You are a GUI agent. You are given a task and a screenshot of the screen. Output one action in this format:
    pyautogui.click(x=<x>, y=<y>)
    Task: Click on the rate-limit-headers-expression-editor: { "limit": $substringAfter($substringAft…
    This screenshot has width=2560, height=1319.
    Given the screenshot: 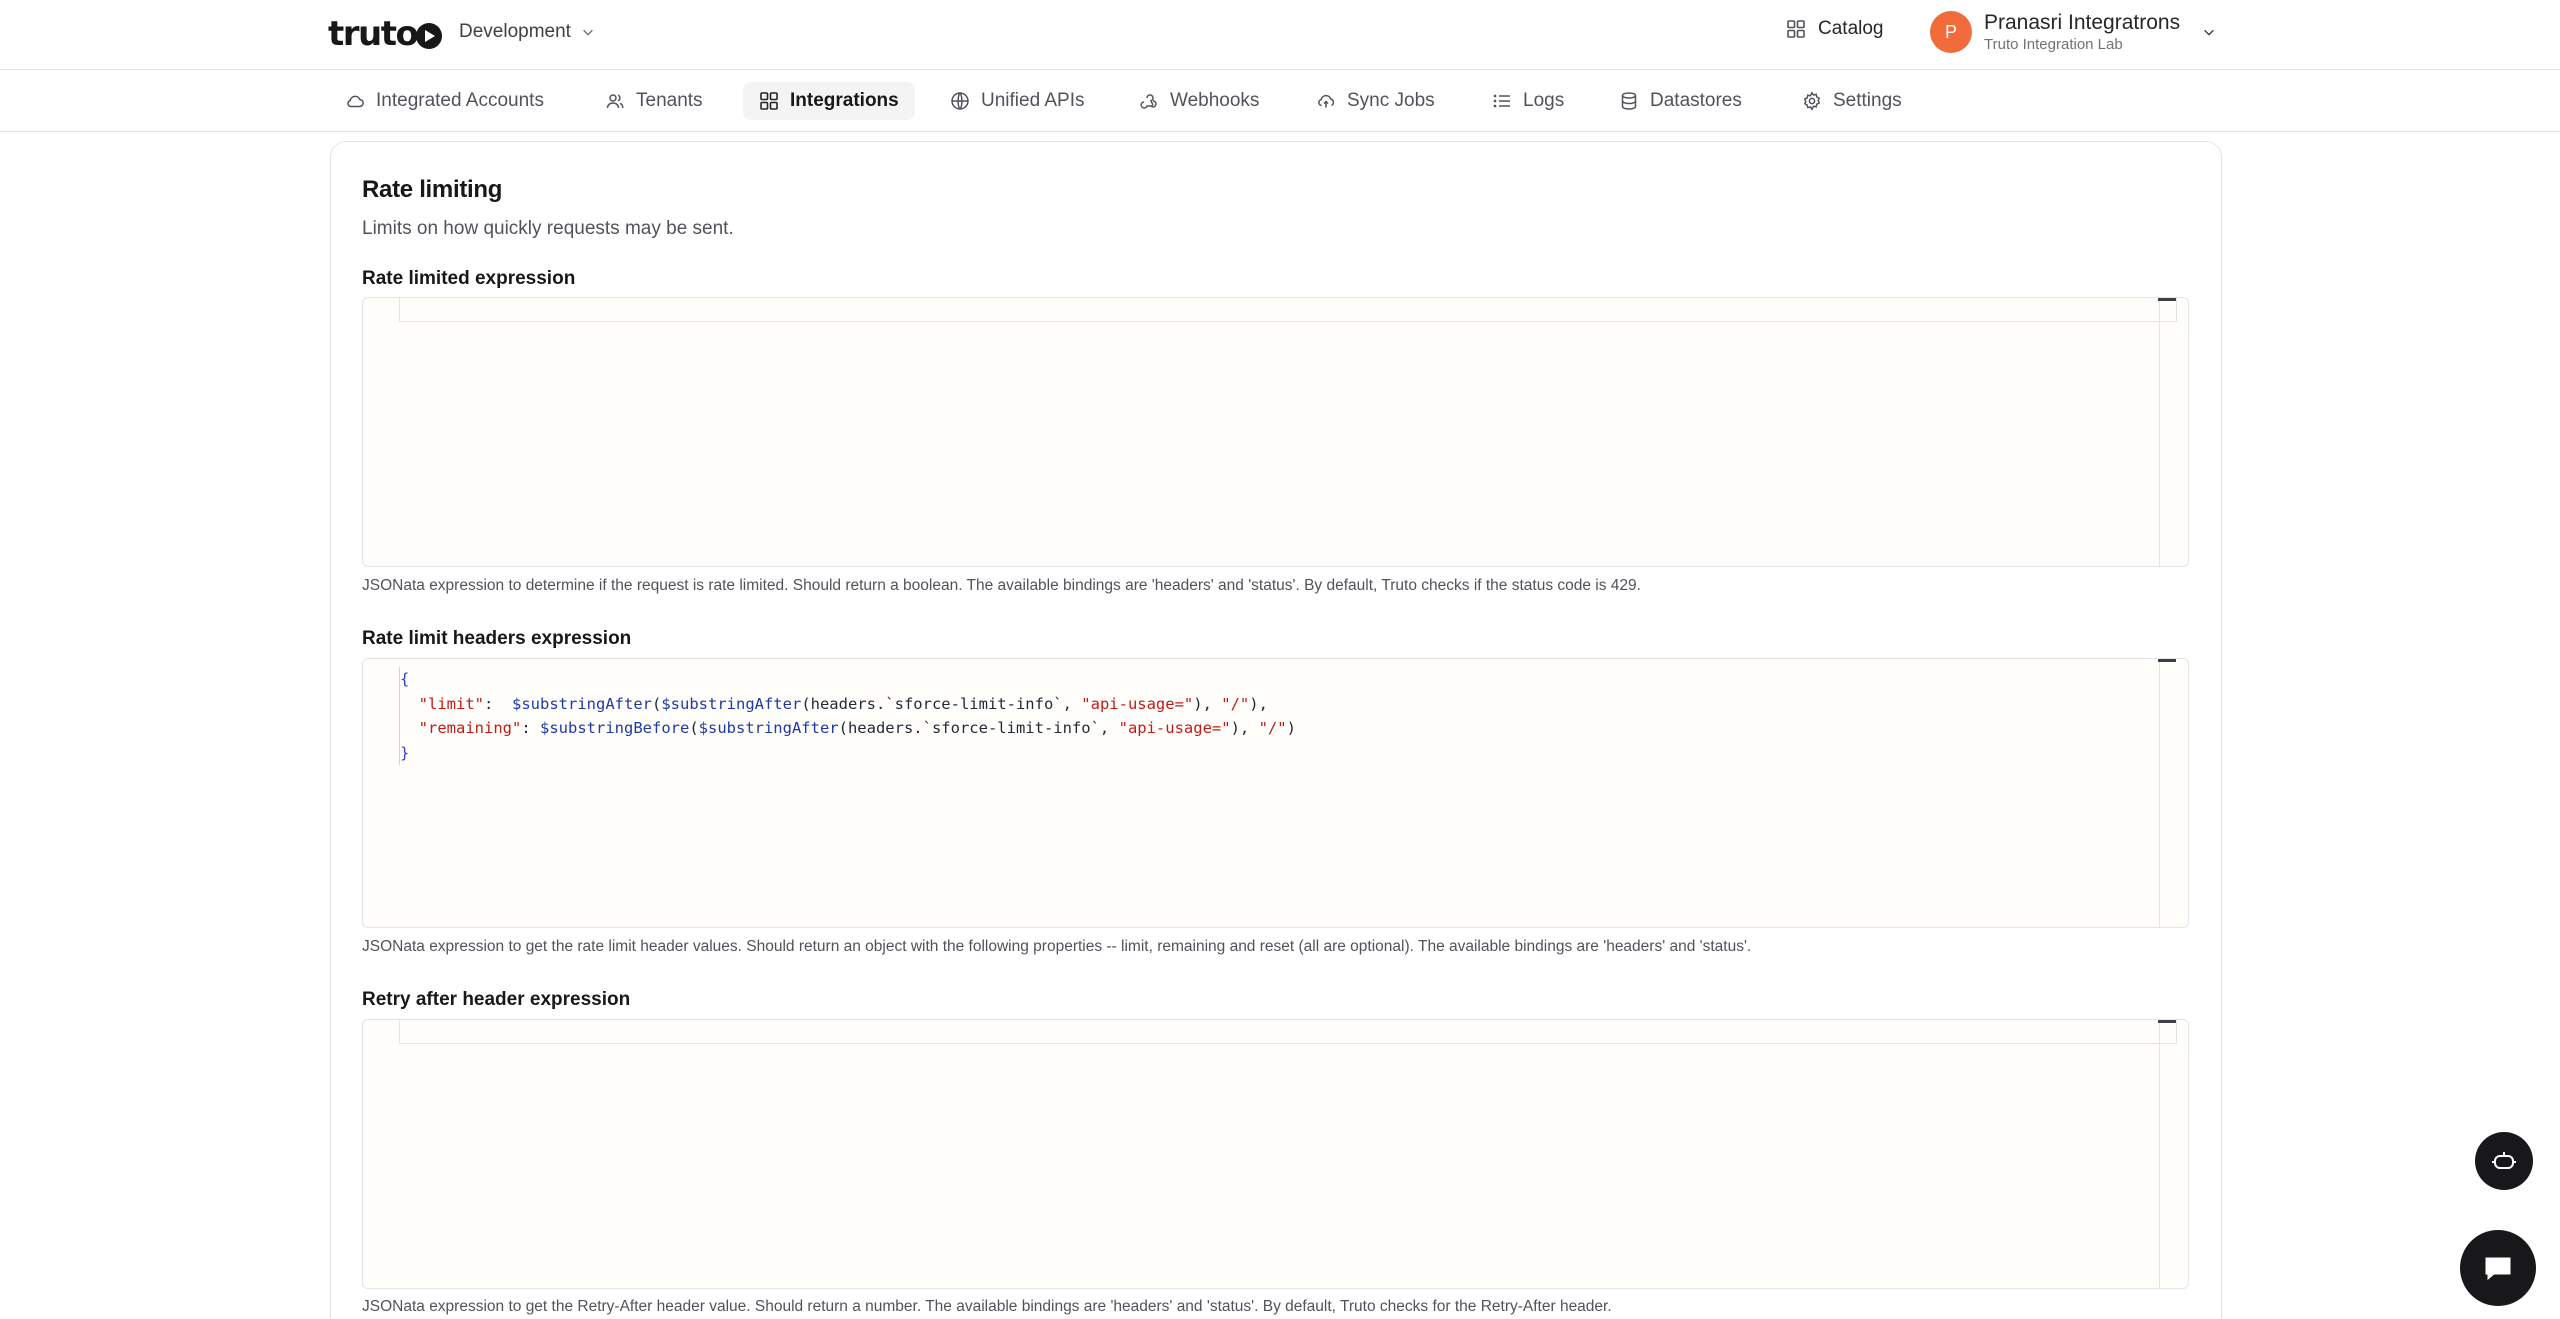 What is the action you would take?
    pyautogui.click(x=1275, y=793)
    